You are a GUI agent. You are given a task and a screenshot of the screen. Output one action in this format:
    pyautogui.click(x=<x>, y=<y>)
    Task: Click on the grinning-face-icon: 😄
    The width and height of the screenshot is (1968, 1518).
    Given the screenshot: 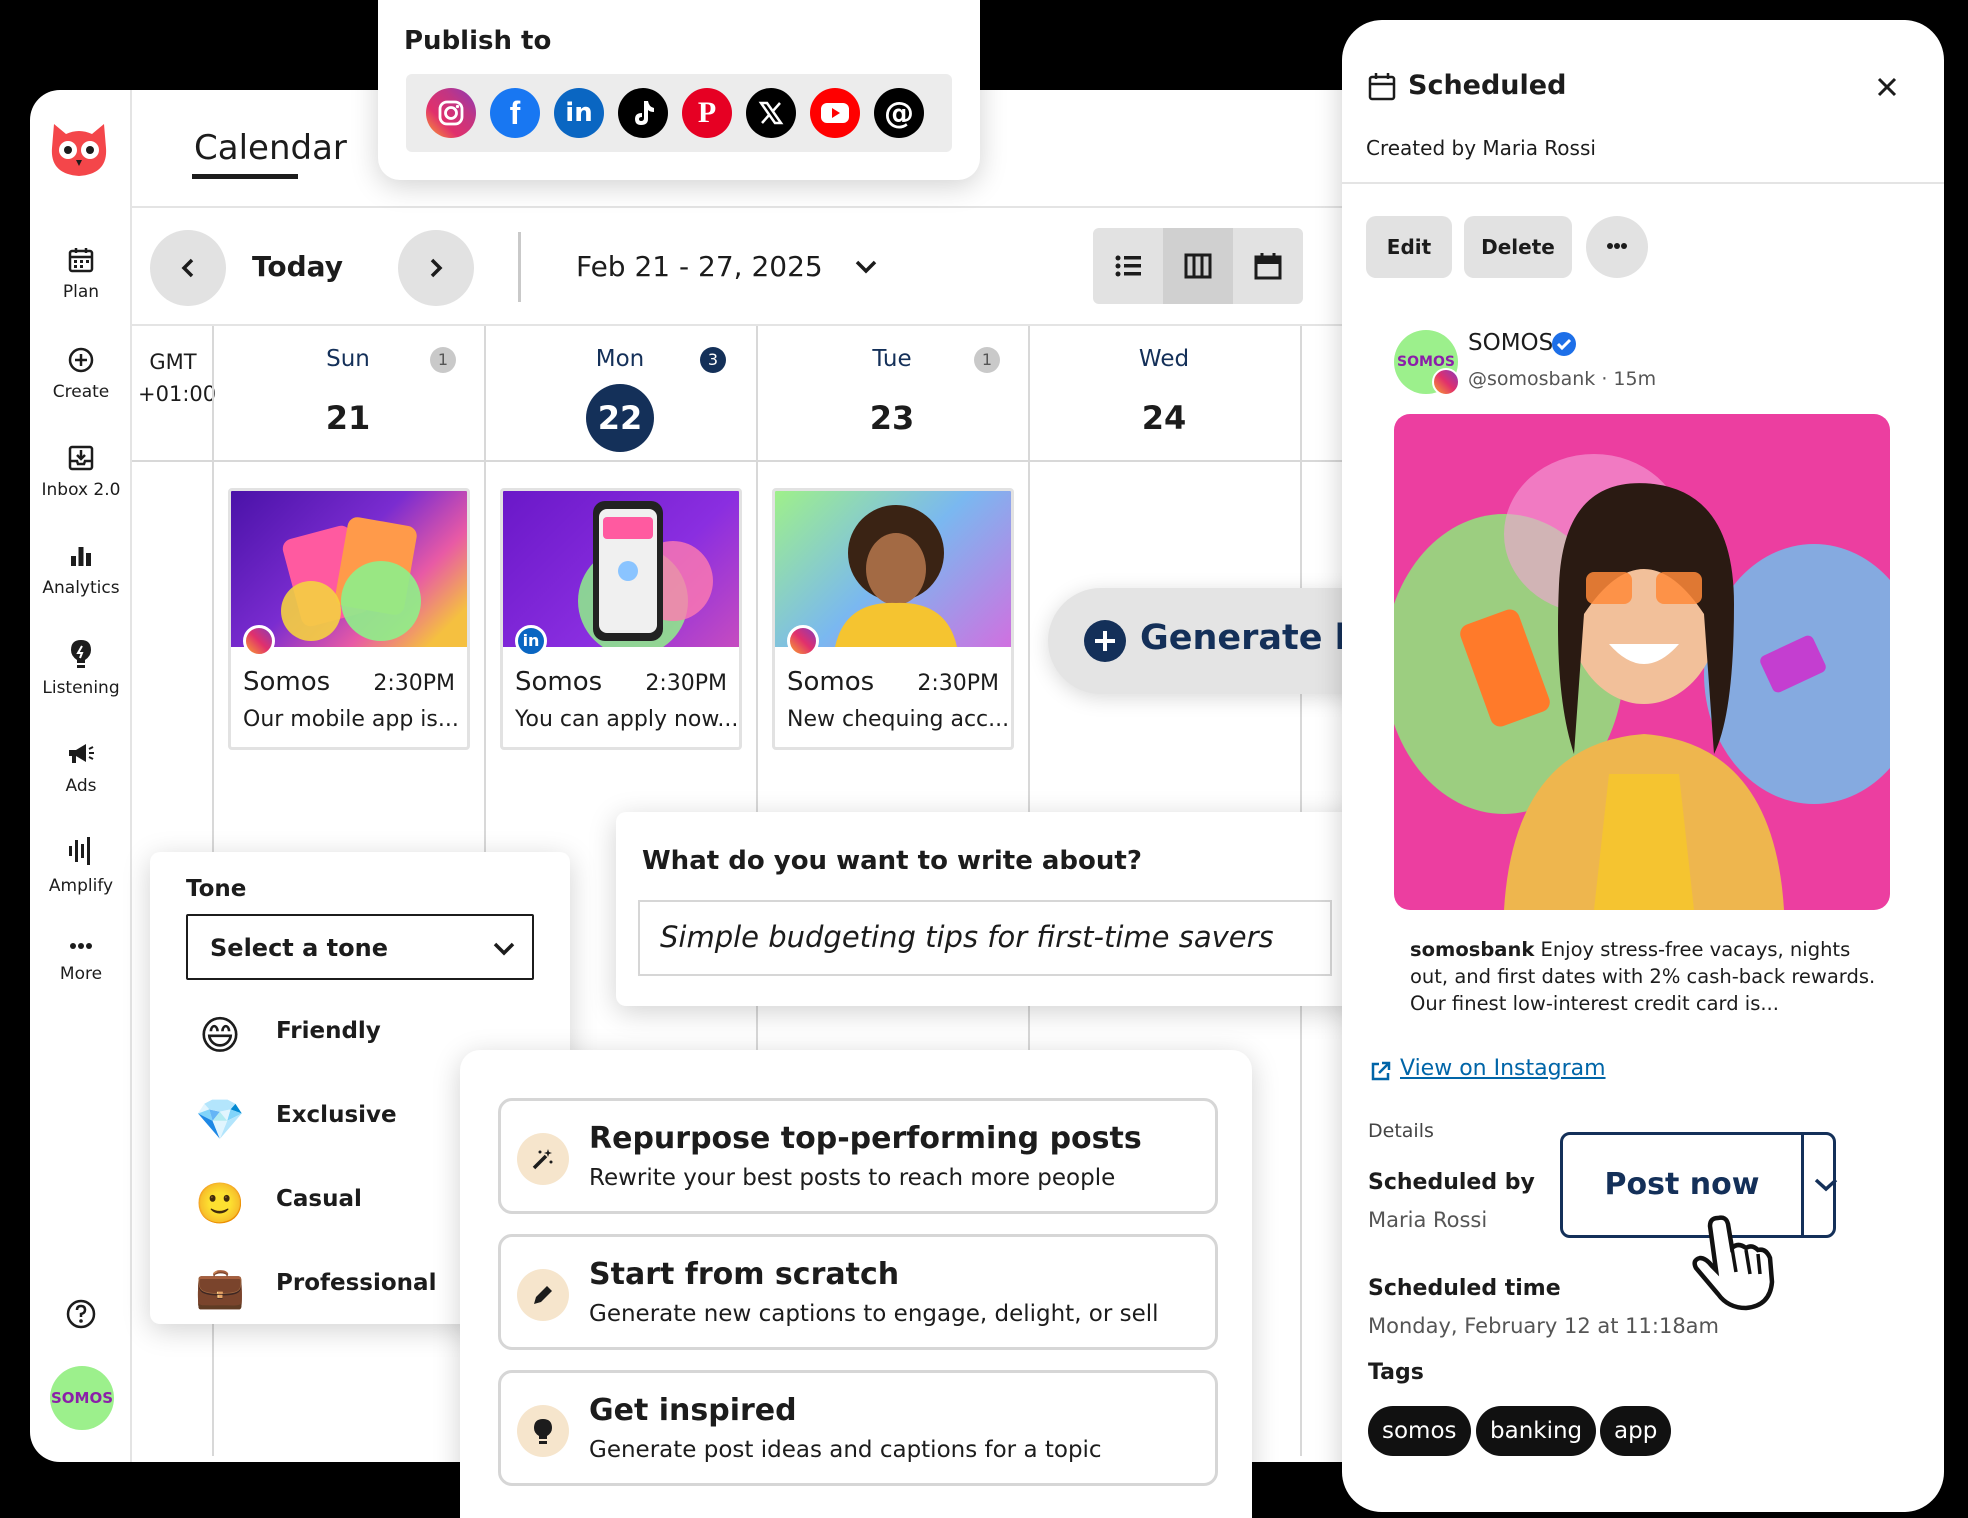 What is the action you would take?
    pyautogui.click(x=220, y=1036)
    